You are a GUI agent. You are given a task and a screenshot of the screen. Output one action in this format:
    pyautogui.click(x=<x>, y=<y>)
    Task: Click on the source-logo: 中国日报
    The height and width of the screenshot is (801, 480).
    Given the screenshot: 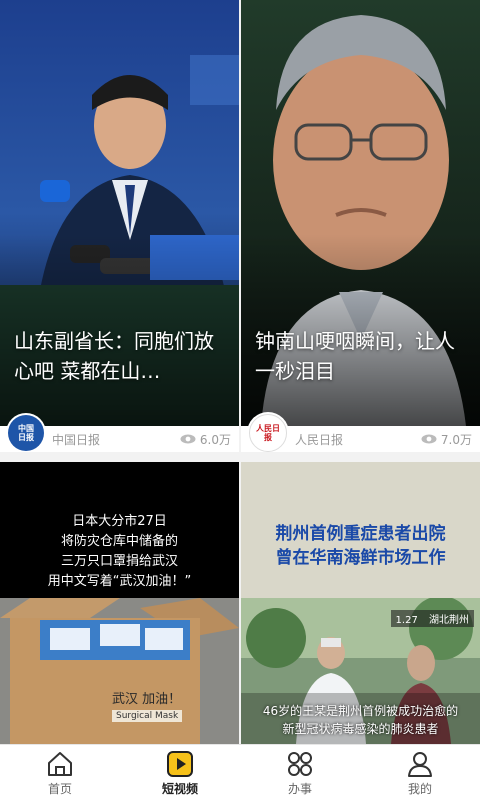 What is the action you would take?
    pyautogui.click(x=26, y=433)
    